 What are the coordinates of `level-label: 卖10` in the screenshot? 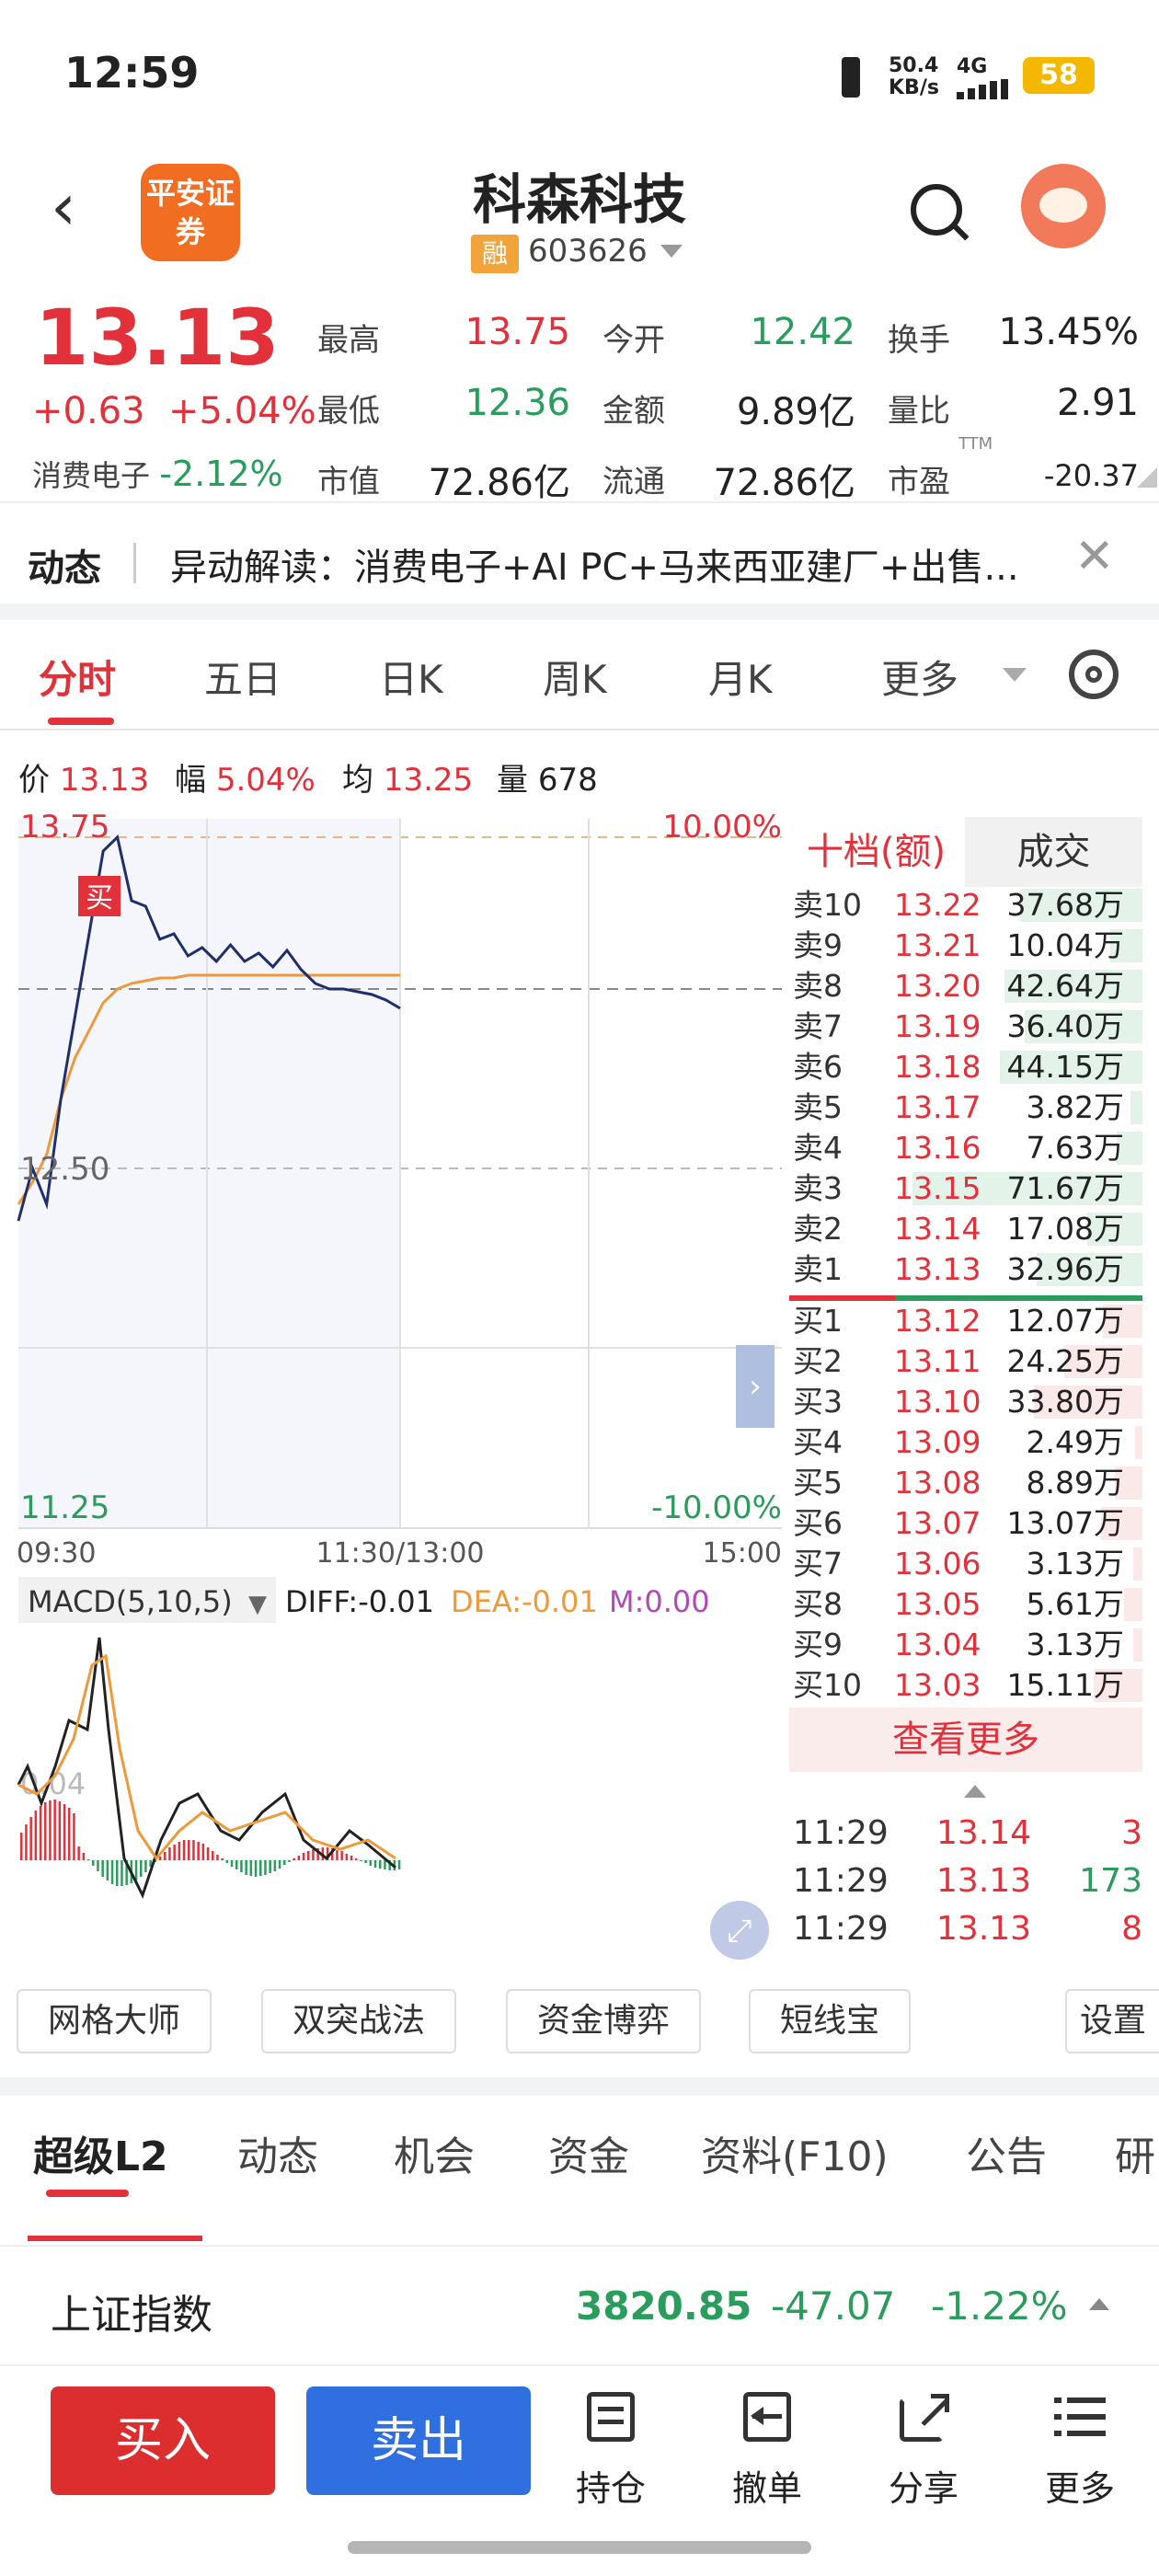 It's located at (827, 905).